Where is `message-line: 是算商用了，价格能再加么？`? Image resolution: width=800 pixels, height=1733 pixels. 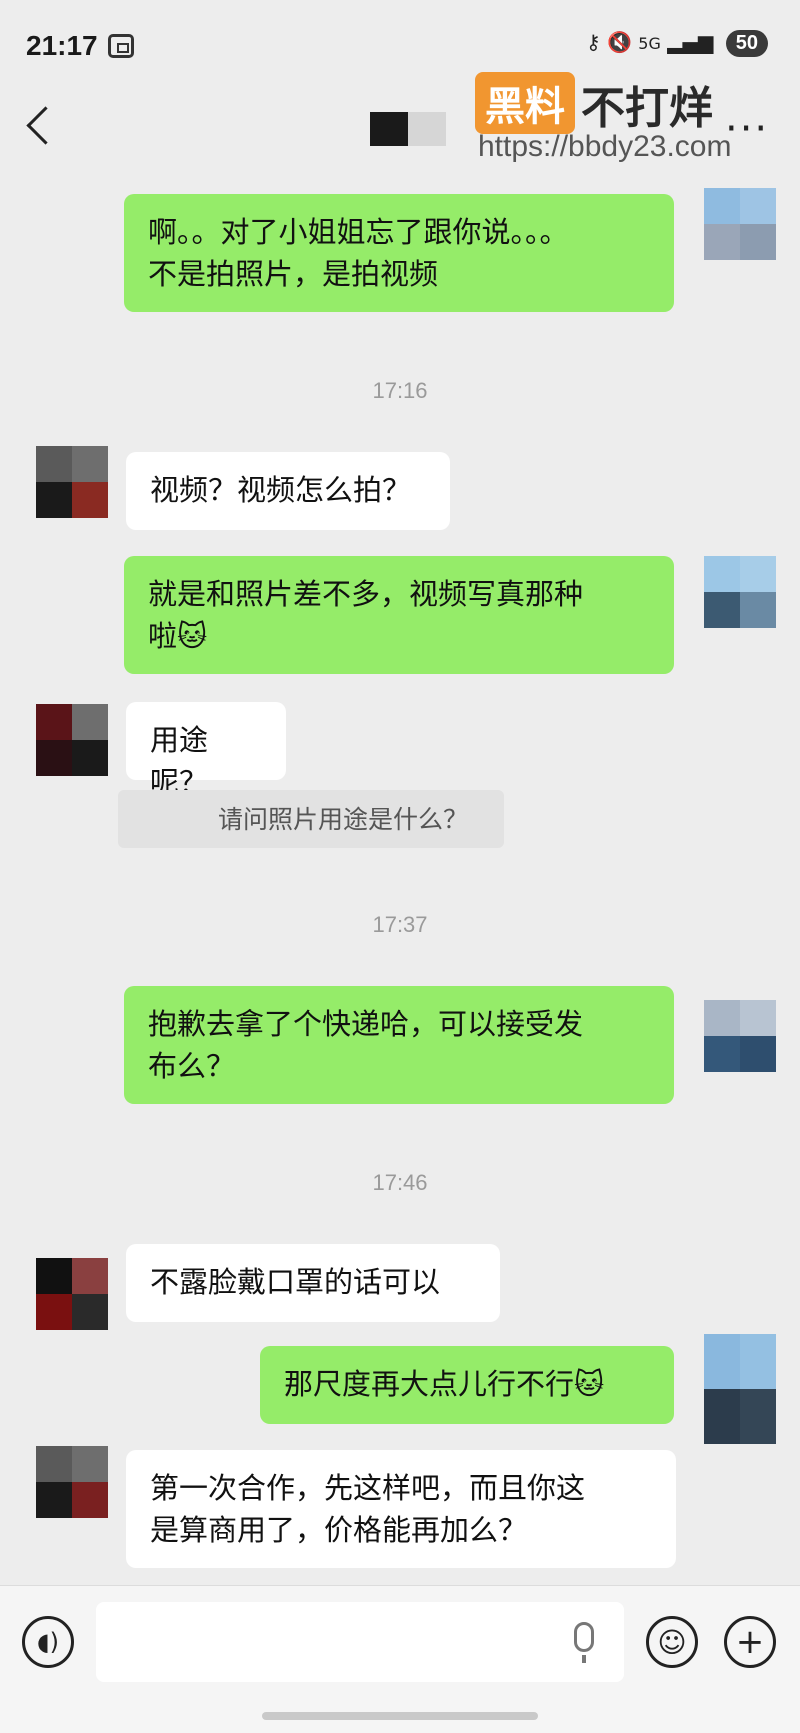
message-line: 是算商用了，价格能再加么？ is located at coordinates (339, 1530).